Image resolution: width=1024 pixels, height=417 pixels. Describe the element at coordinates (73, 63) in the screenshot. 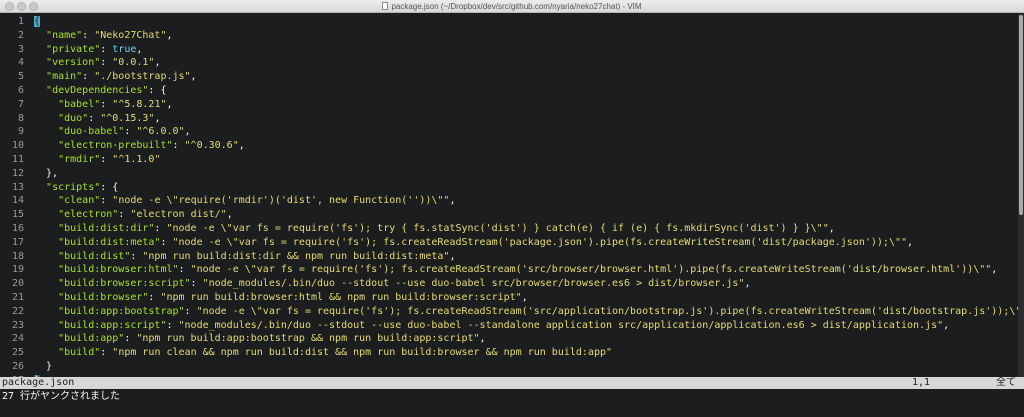

I see `code-token: "version"` at that location.